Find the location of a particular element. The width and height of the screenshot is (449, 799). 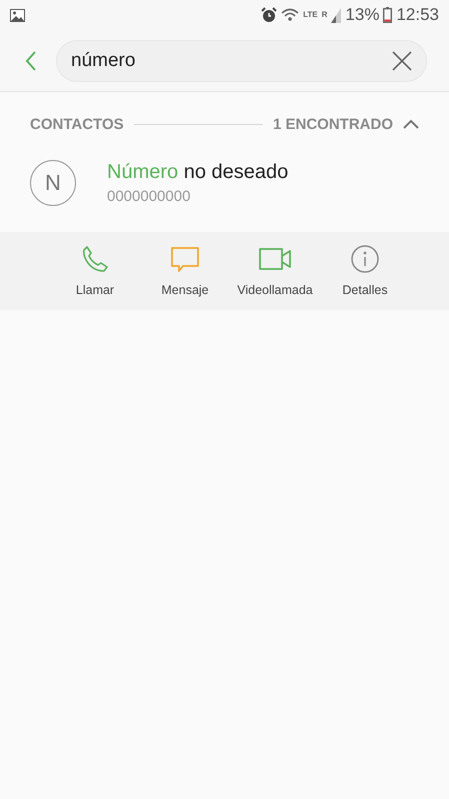

video-action-button: Videollamada is located at coordinates (275, 271).